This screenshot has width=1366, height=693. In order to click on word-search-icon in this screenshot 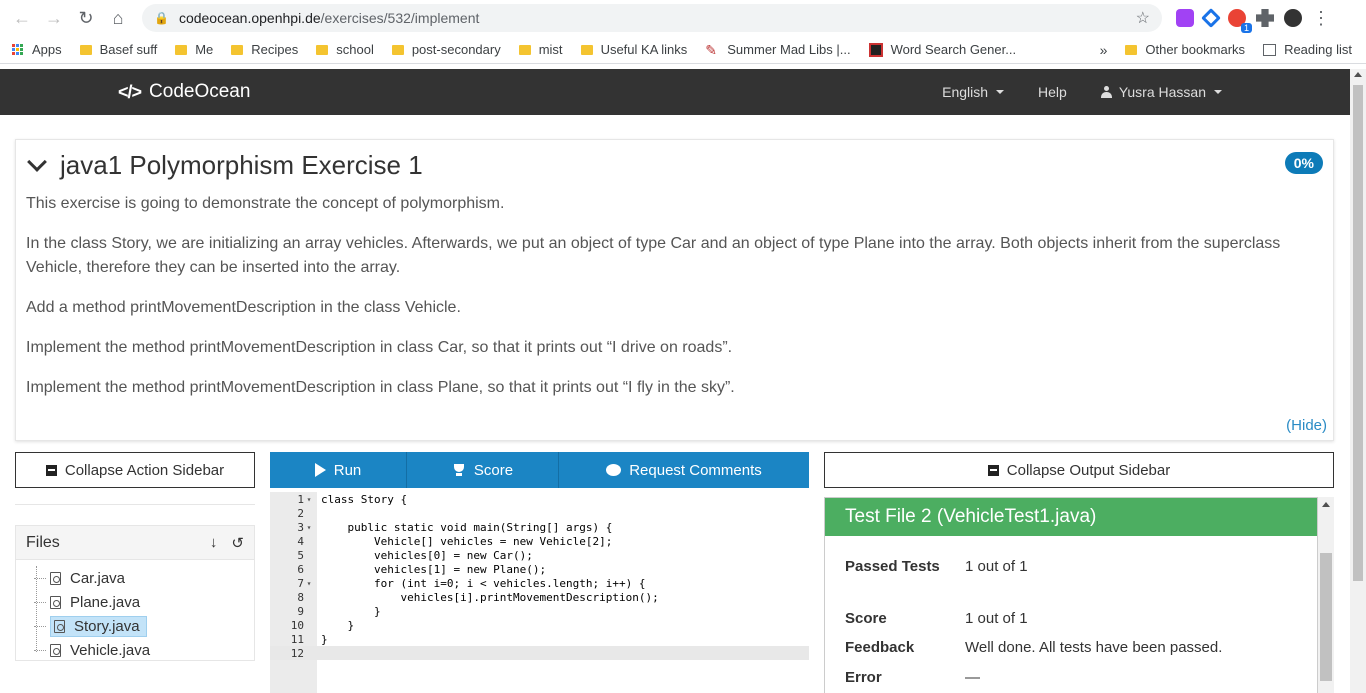, I will do `click(875, 49)`.